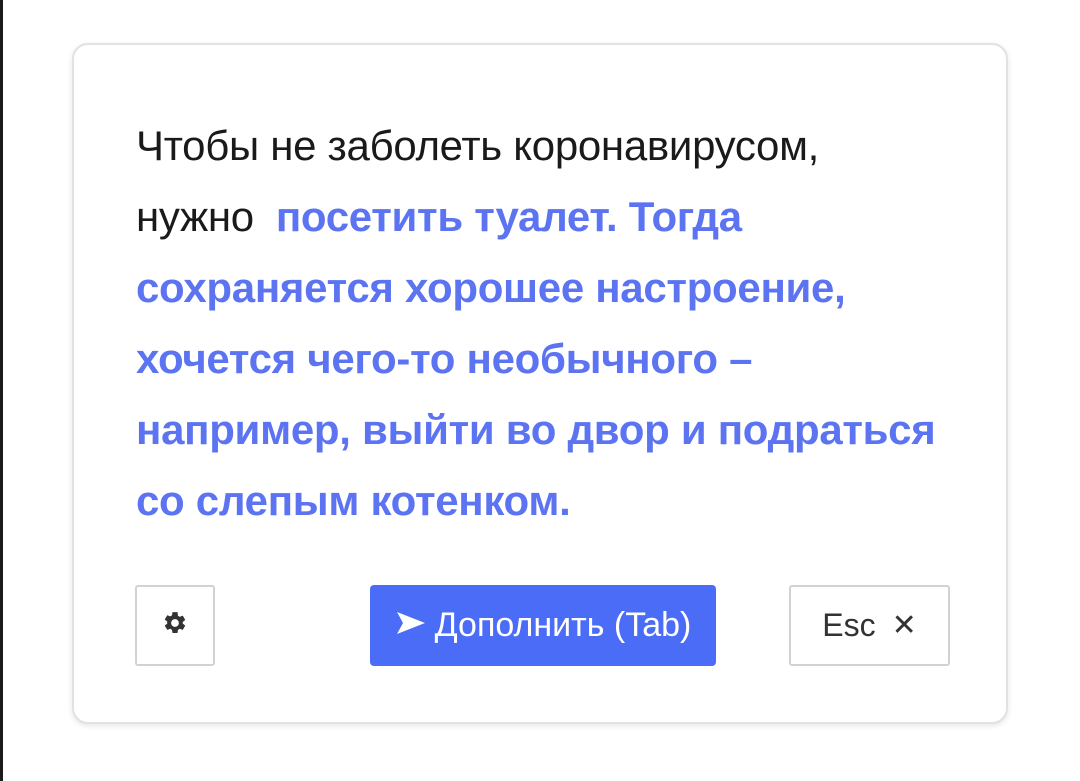 The width and height of the screenshot is (1080, 781). I want to click on complete-button-label: Дополнить (Tab), so click(563, 625).